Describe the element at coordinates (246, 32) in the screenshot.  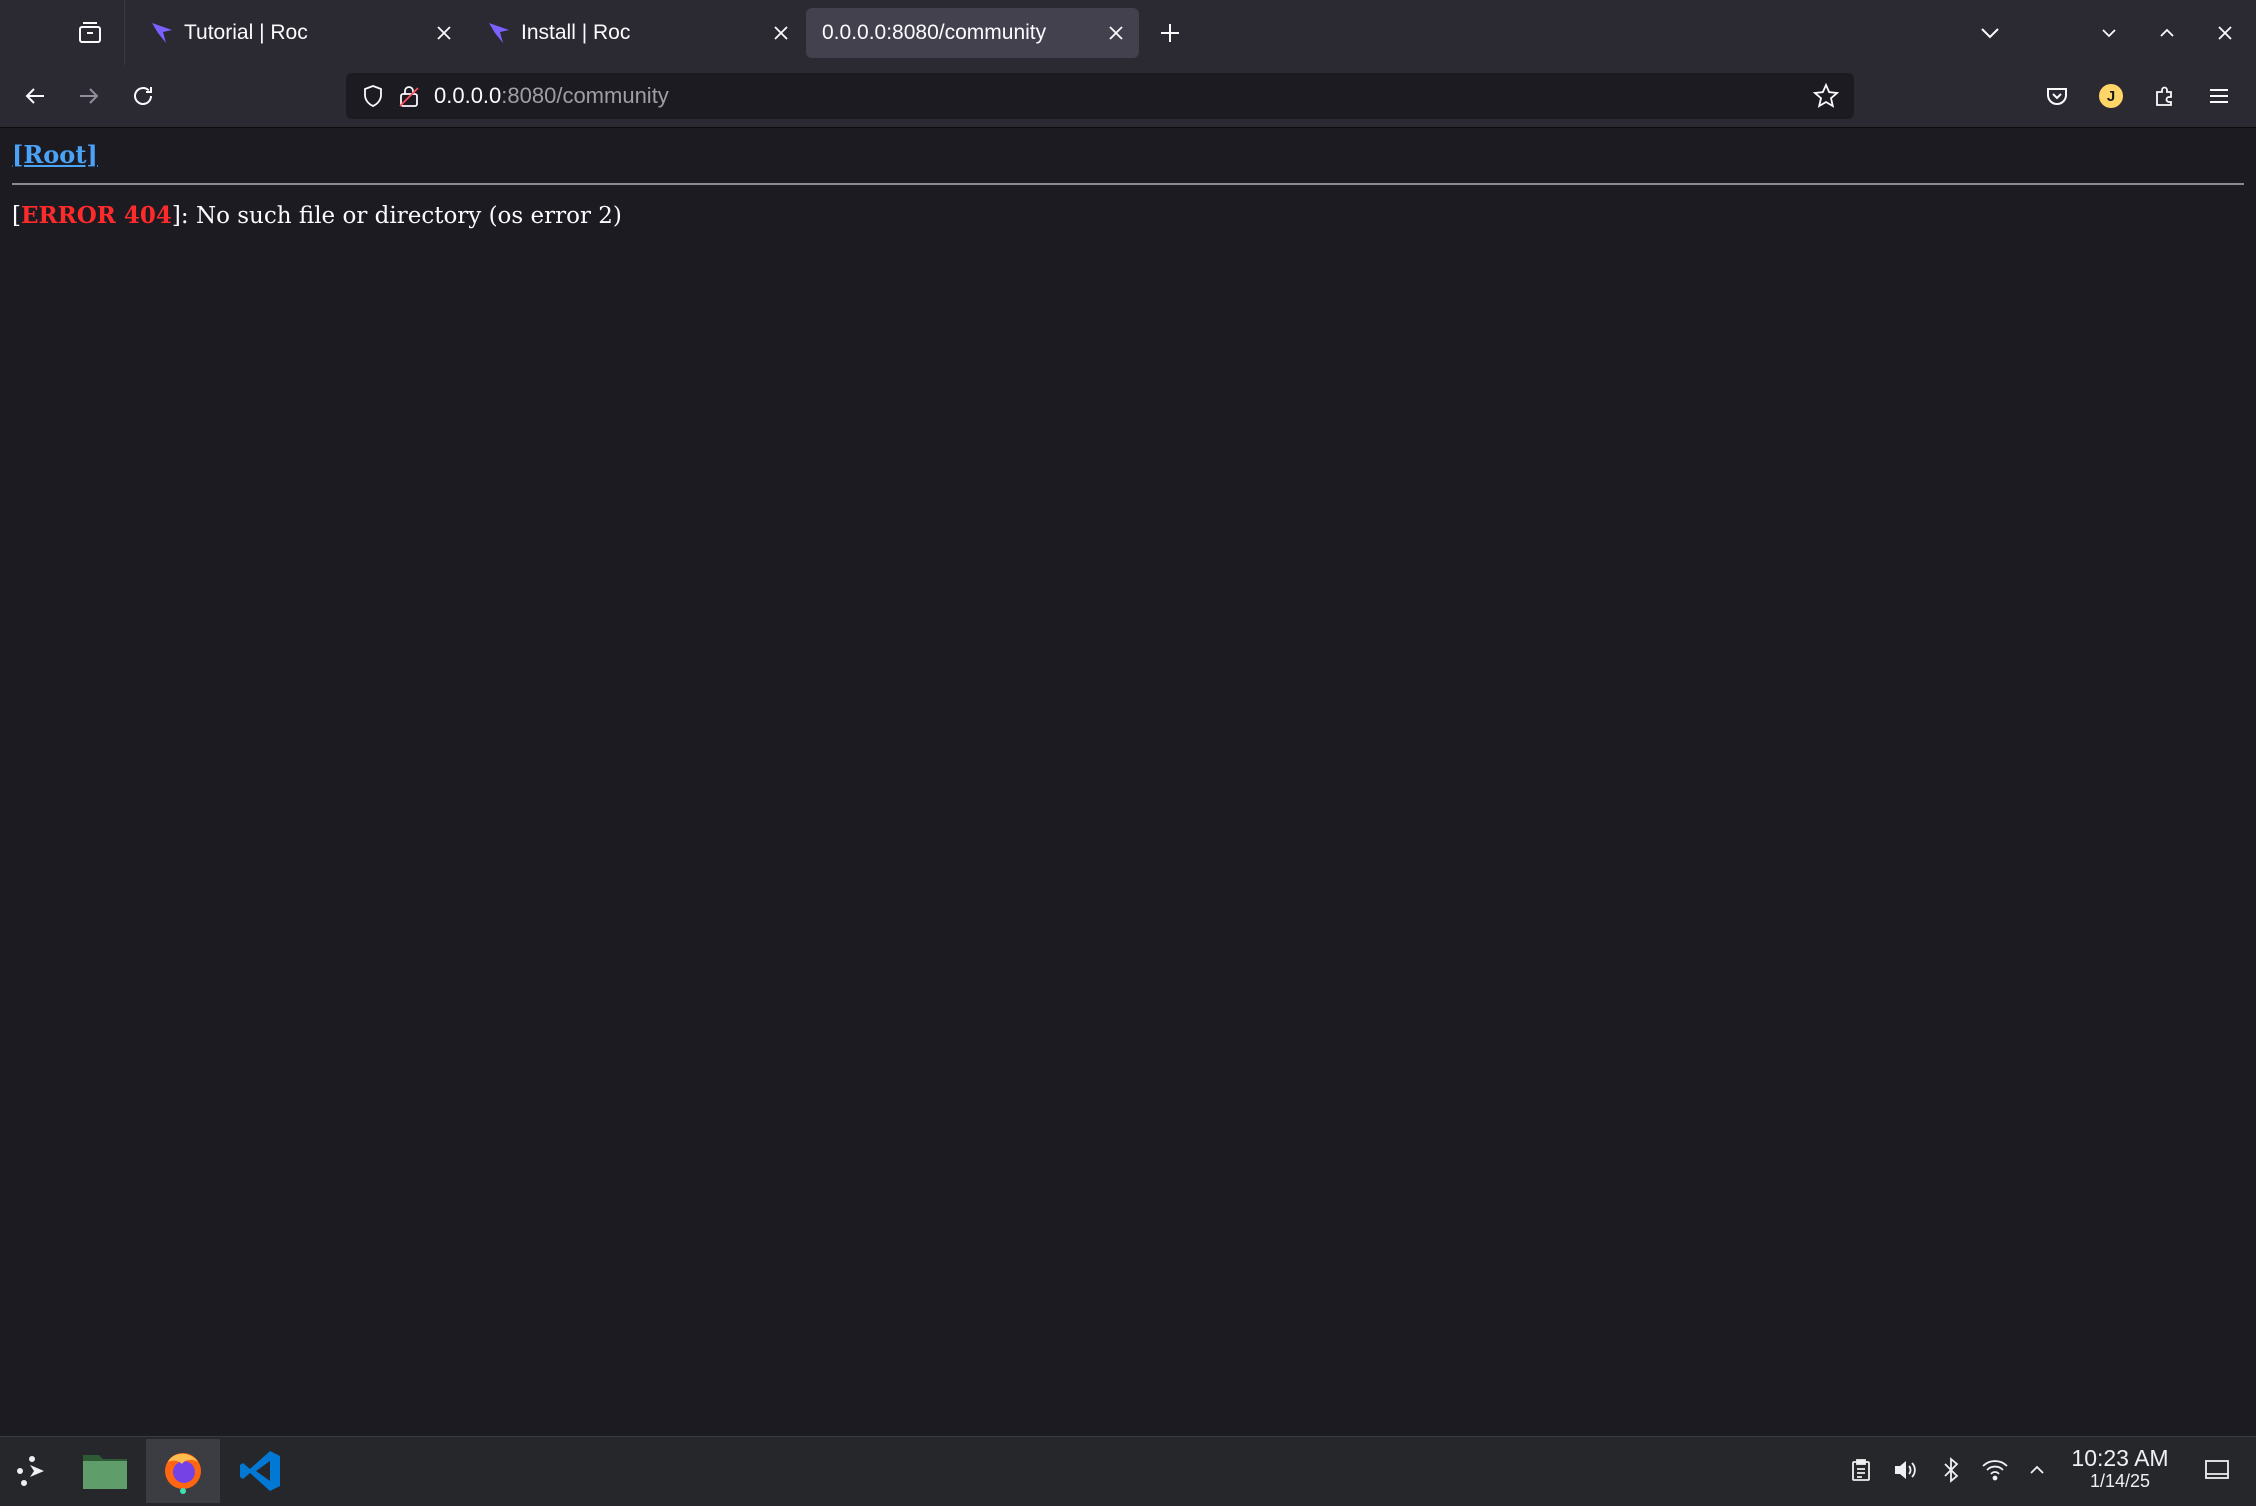
I see `tab-title: Tutorial | Roc` at that location.